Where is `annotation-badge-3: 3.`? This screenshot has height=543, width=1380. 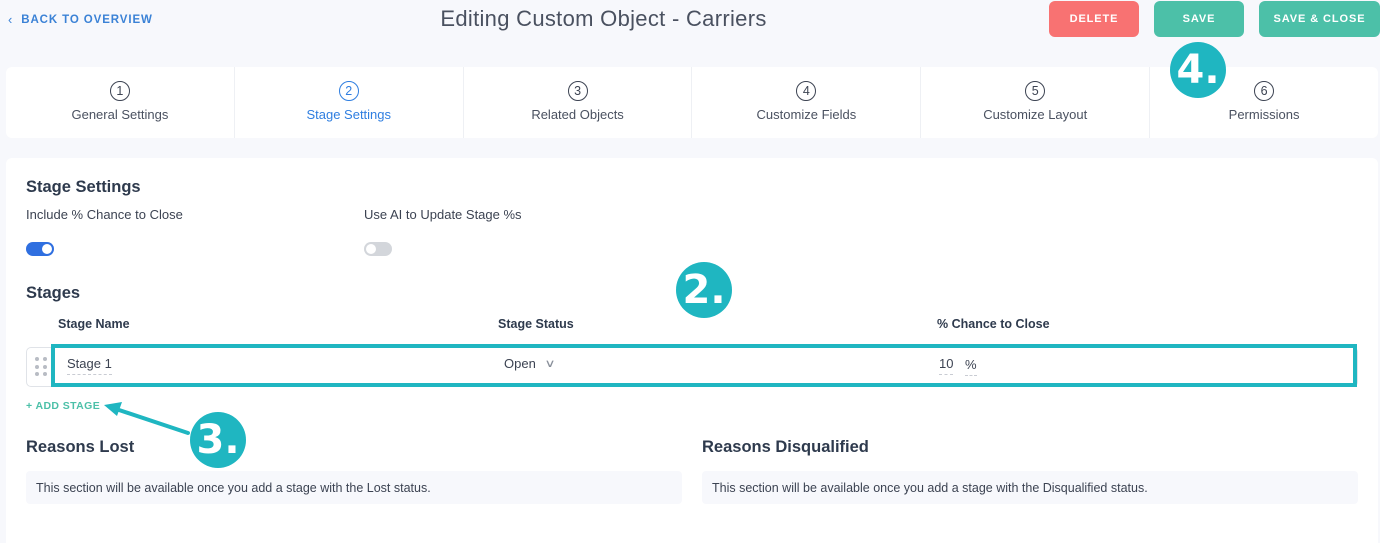 annotation-badge-3: 3. is located at coordinates (218, 440).